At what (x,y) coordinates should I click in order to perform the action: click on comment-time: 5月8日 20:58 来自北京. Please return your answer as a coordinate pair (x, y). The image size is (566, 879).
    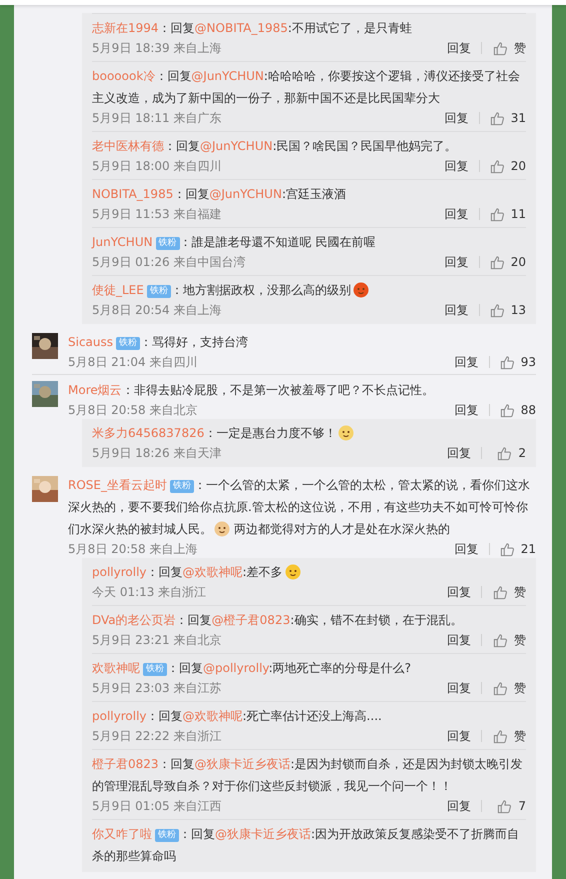
    Looking at the image, I should click on (133, 410).